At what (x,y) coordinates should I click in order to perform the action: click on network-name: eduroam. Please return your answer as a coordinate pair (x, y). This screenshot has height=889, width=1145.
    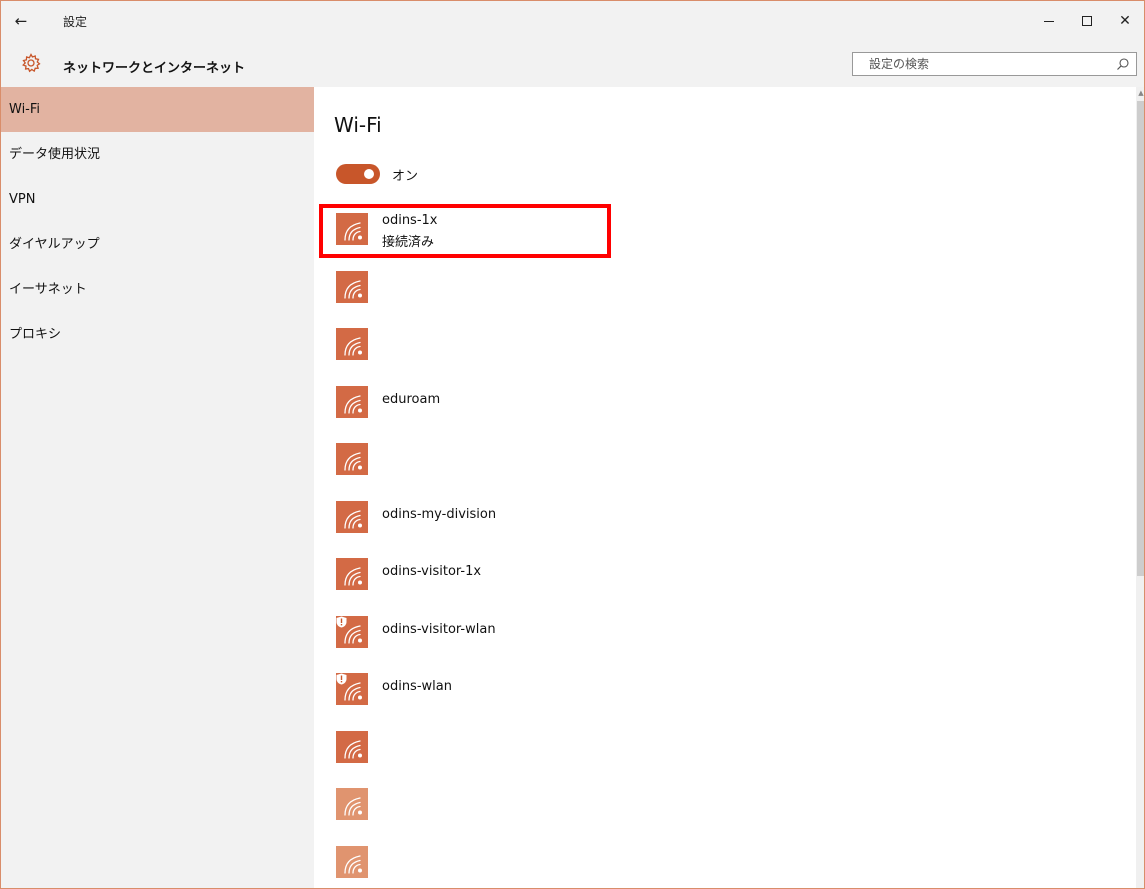
    Looking at the image, I should click on (411, 399).